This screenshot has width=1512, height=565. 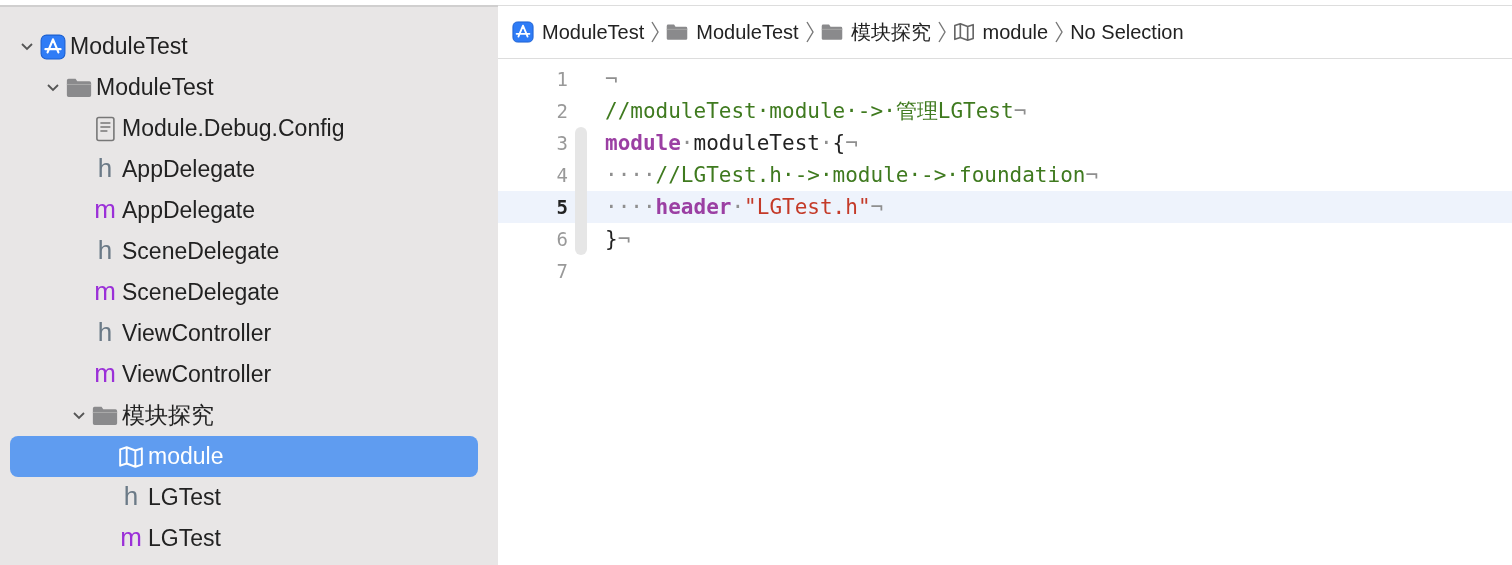 I want to click on navigator-row: m AppDelegate, so click(x=244, y=210).